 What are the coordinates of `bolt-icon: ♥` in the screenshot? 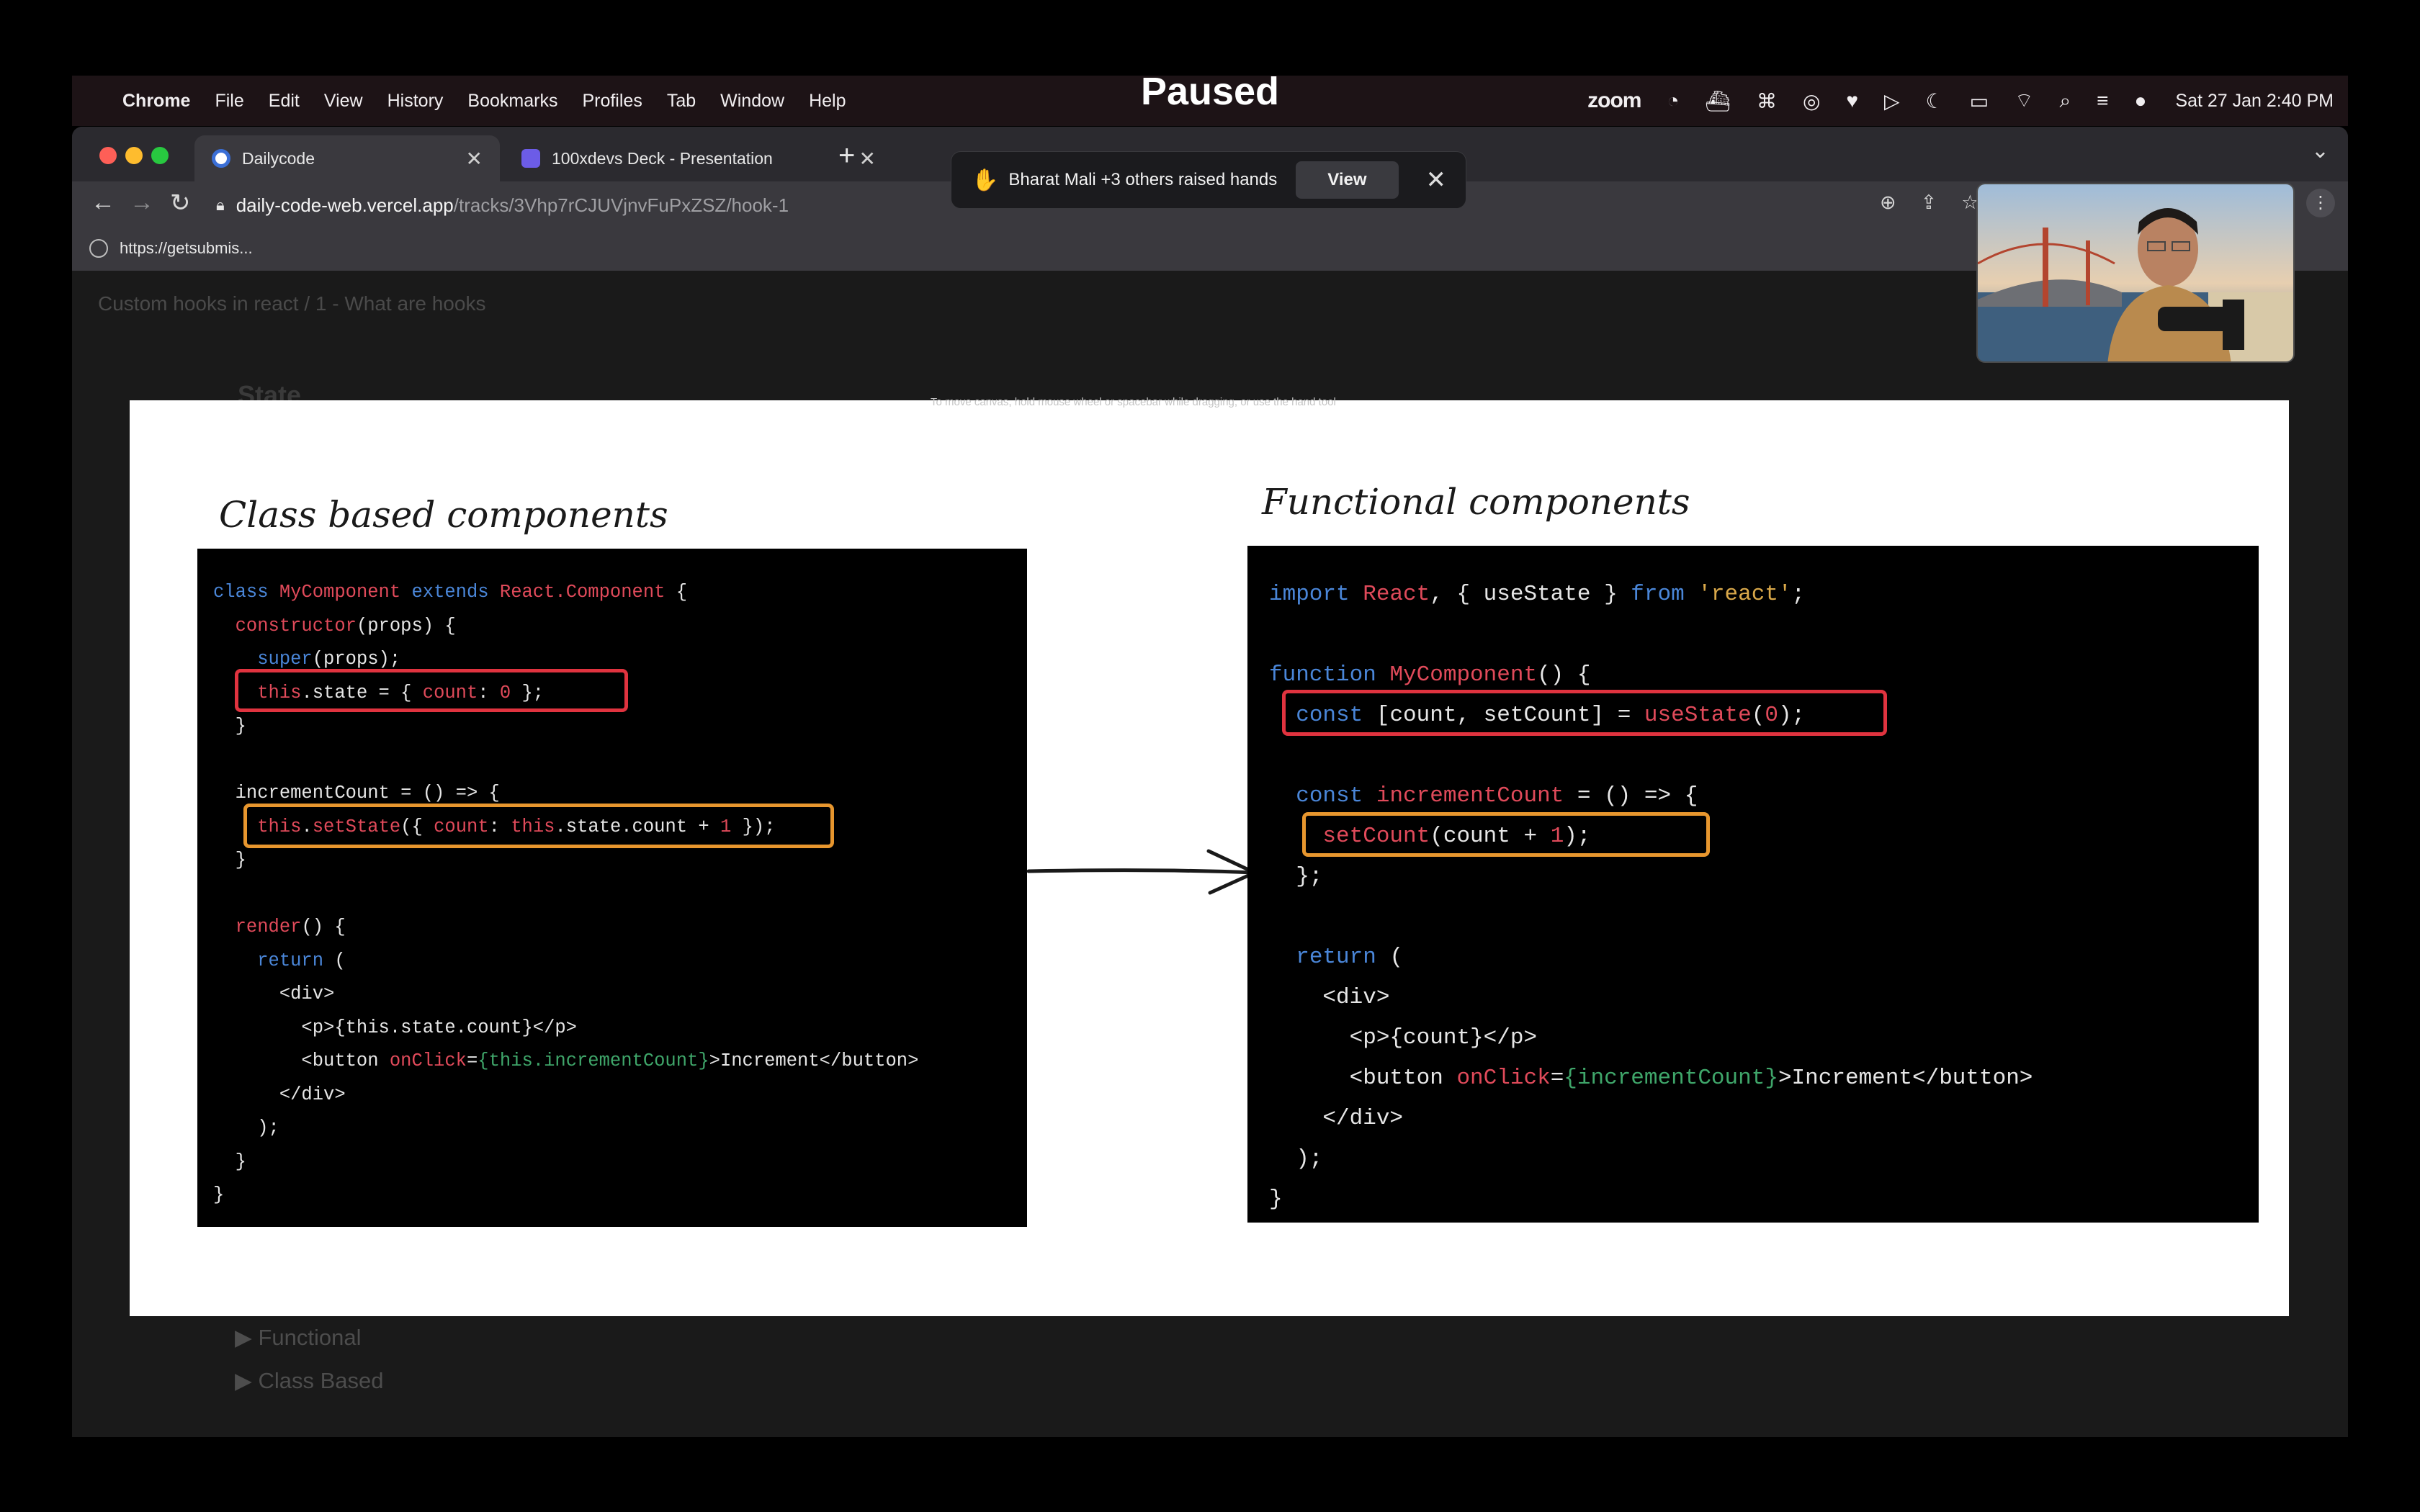 It's located at (1852, 100).